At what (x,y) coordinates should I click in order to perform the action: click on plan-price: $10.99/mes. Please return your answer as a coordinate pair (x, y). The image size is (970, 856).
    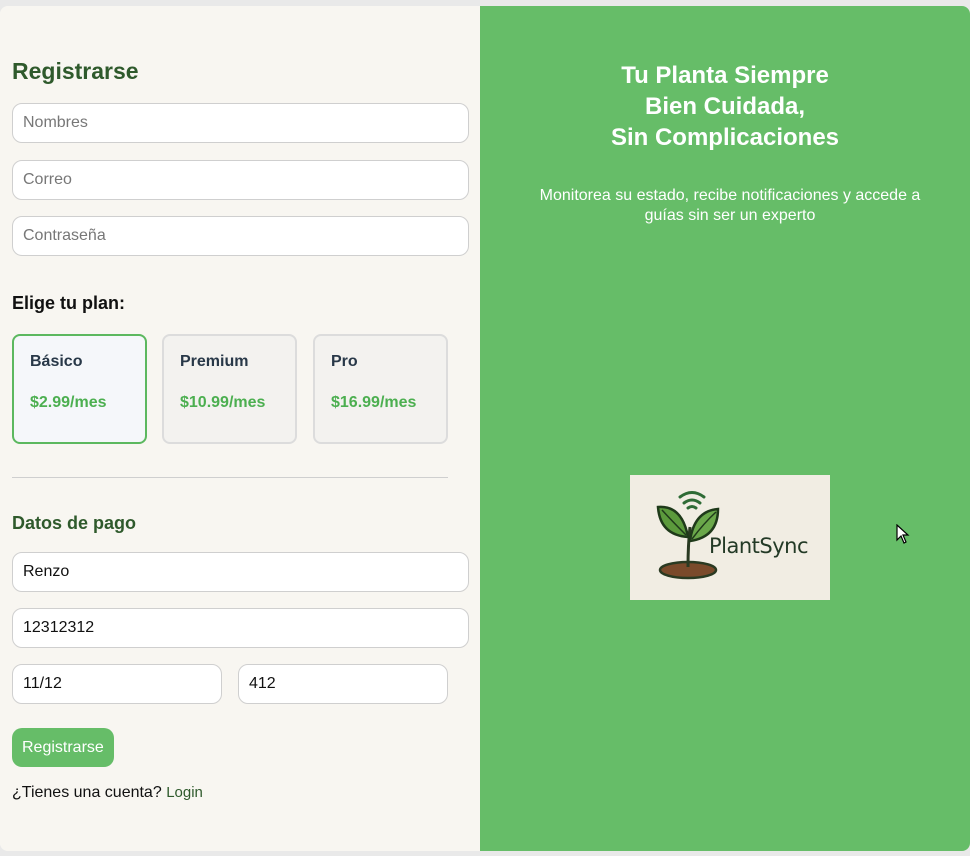
    Looking at the image, I should click on (223, 402).